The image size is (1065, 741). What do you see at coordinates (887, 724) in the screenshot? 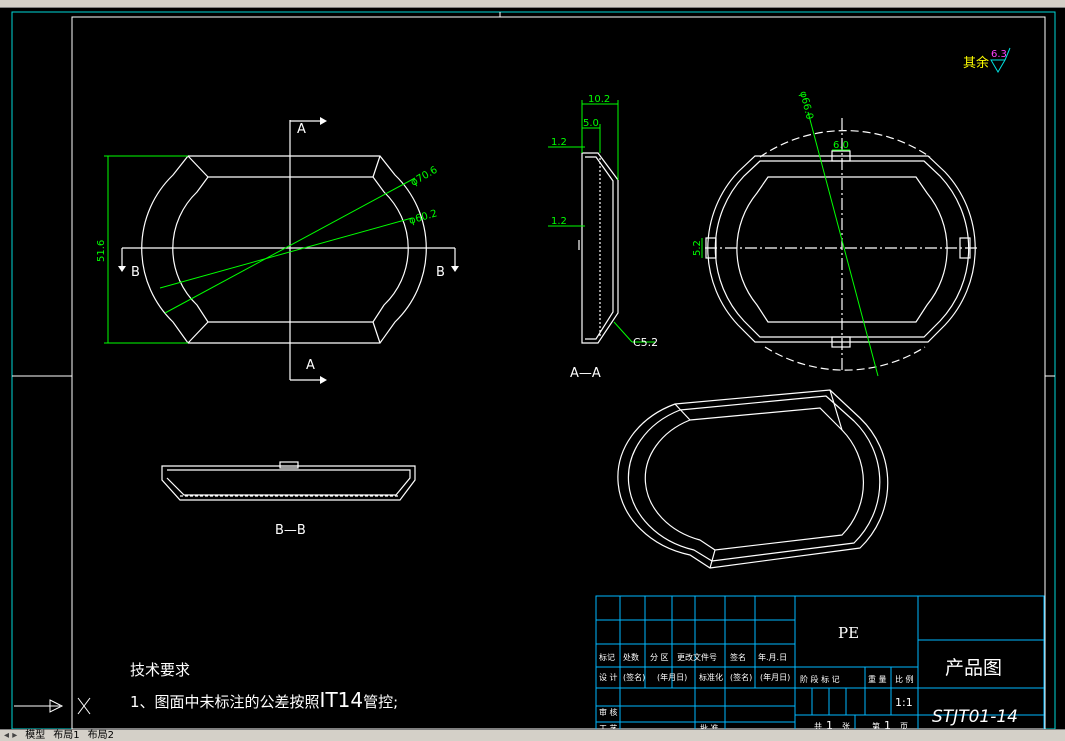
I see `tb-sheet-index: 1` at bounding box center [887, 724].